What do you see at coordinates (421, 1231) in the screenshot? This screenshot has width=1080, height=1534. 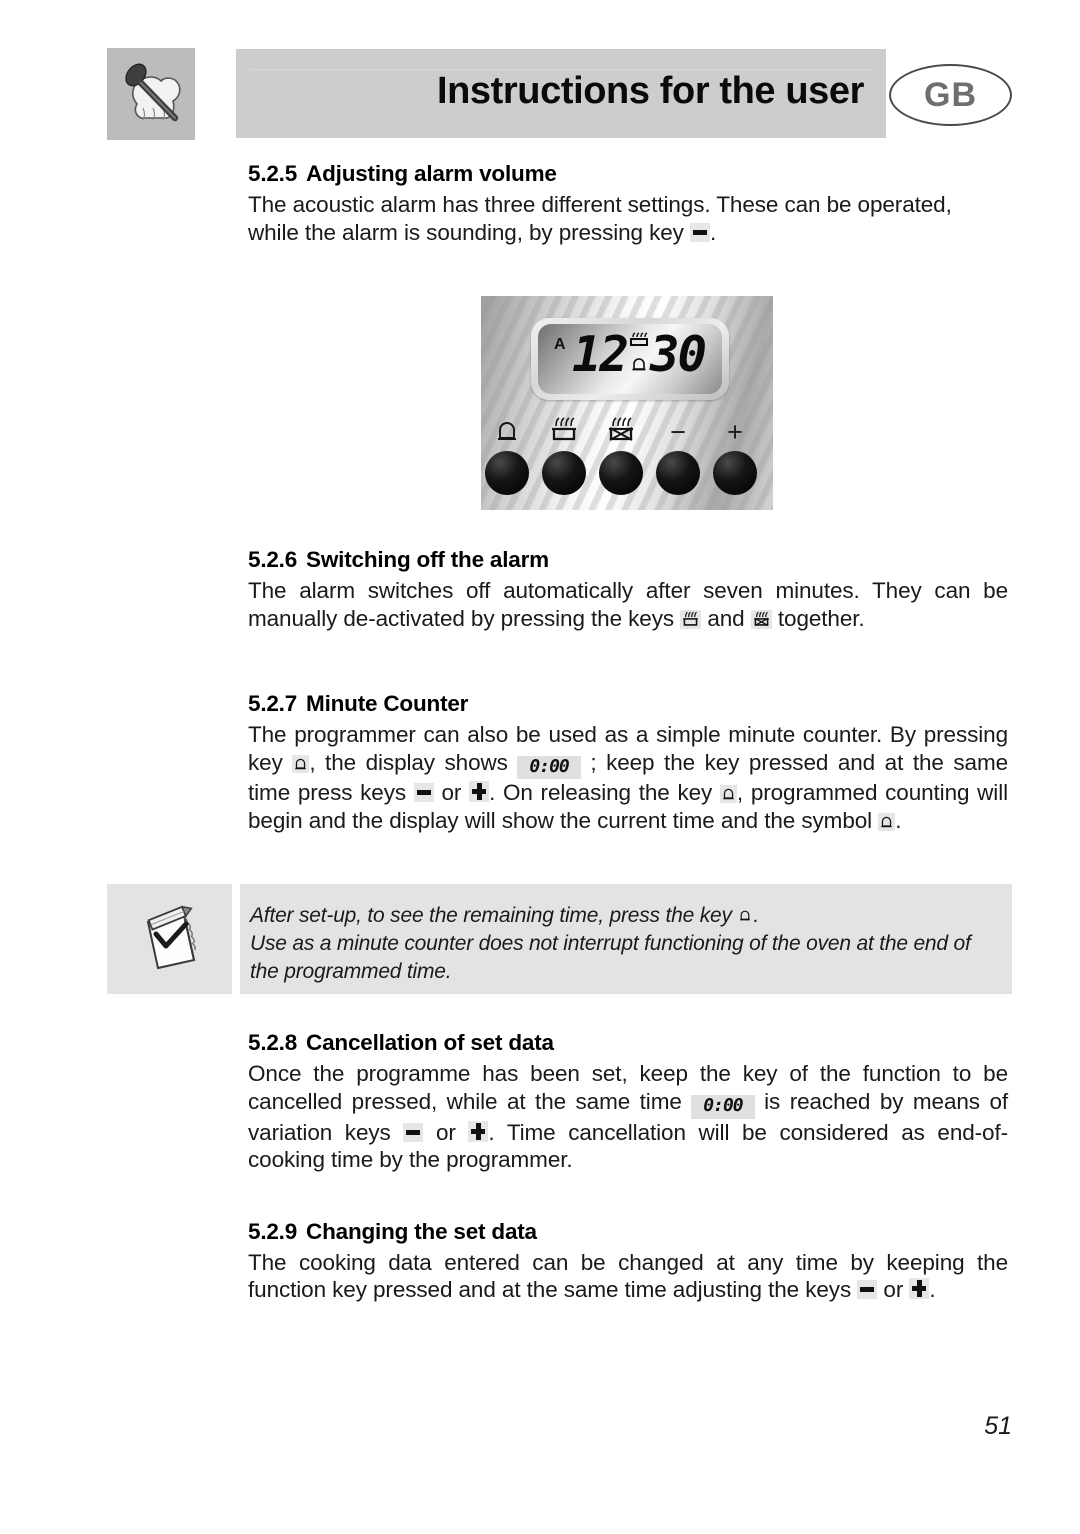 I see `section-title: Changing the set data` at bounding box center [421, 1231].